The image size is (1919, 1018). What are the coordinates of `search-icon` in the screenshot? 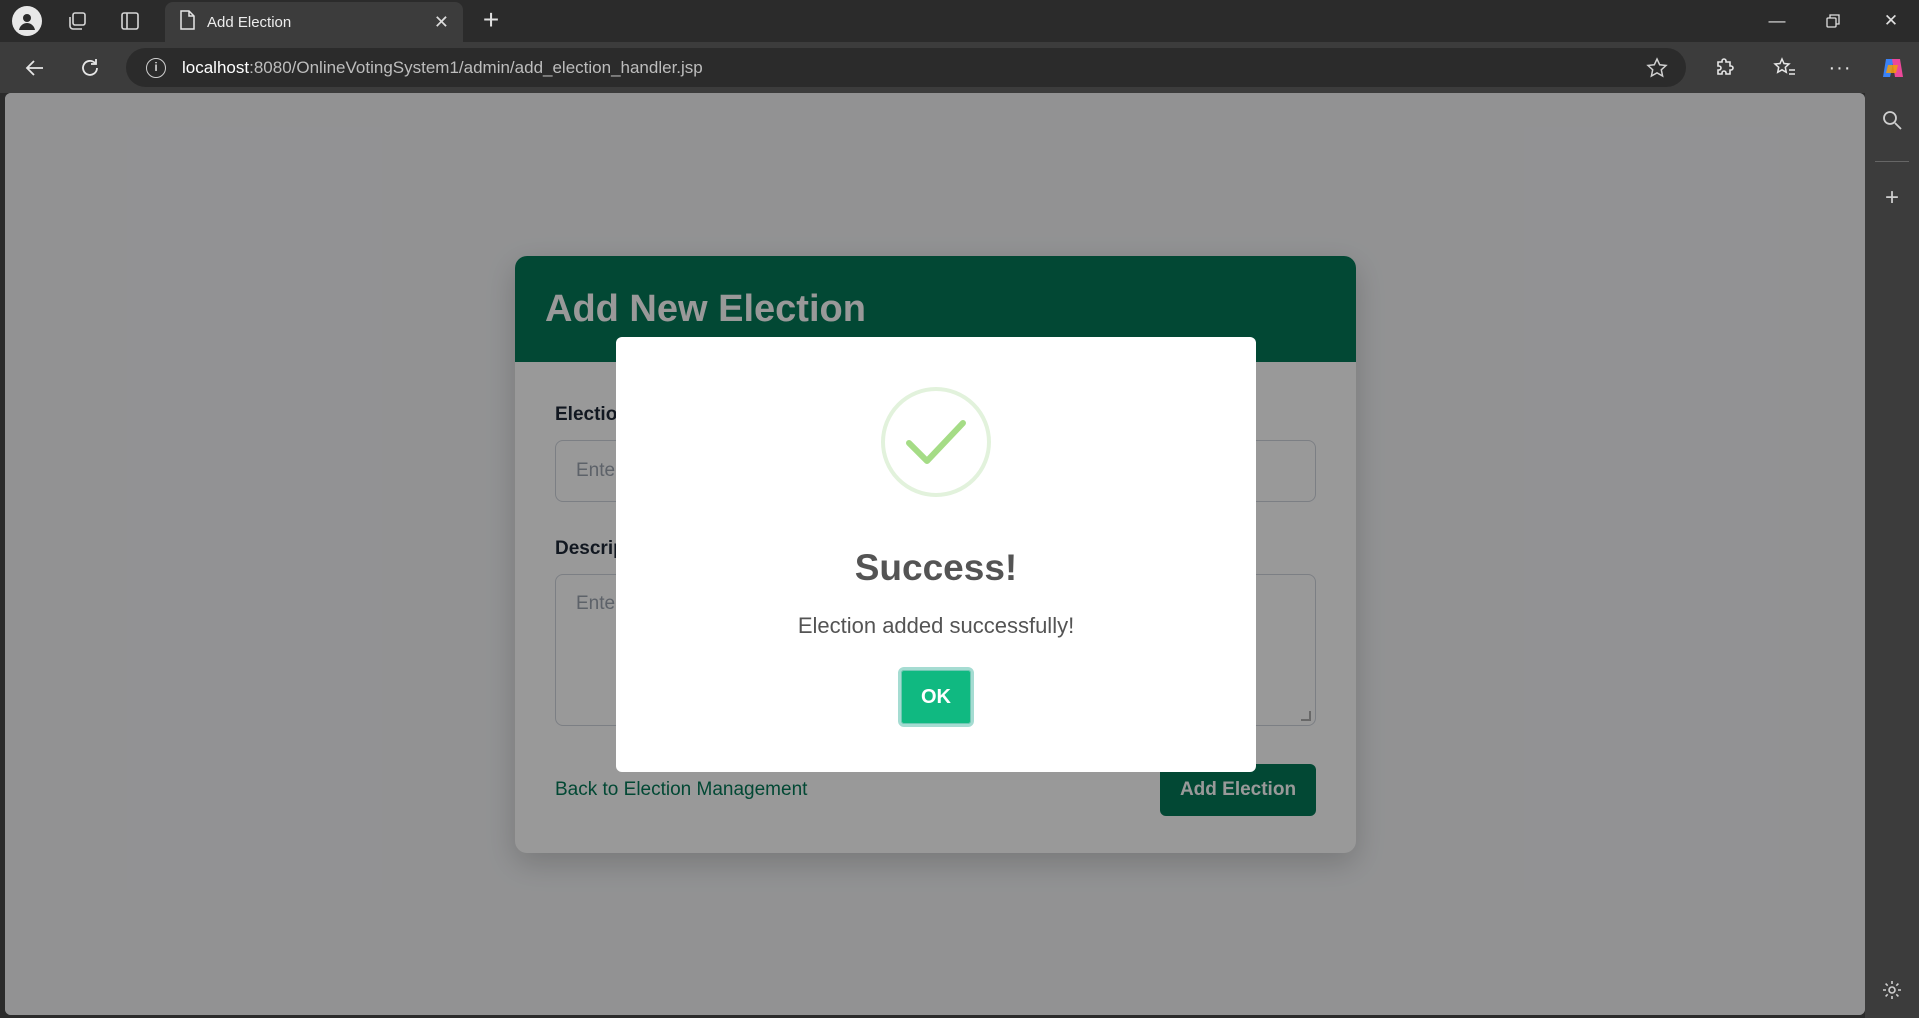 It's located at (1892, 120).